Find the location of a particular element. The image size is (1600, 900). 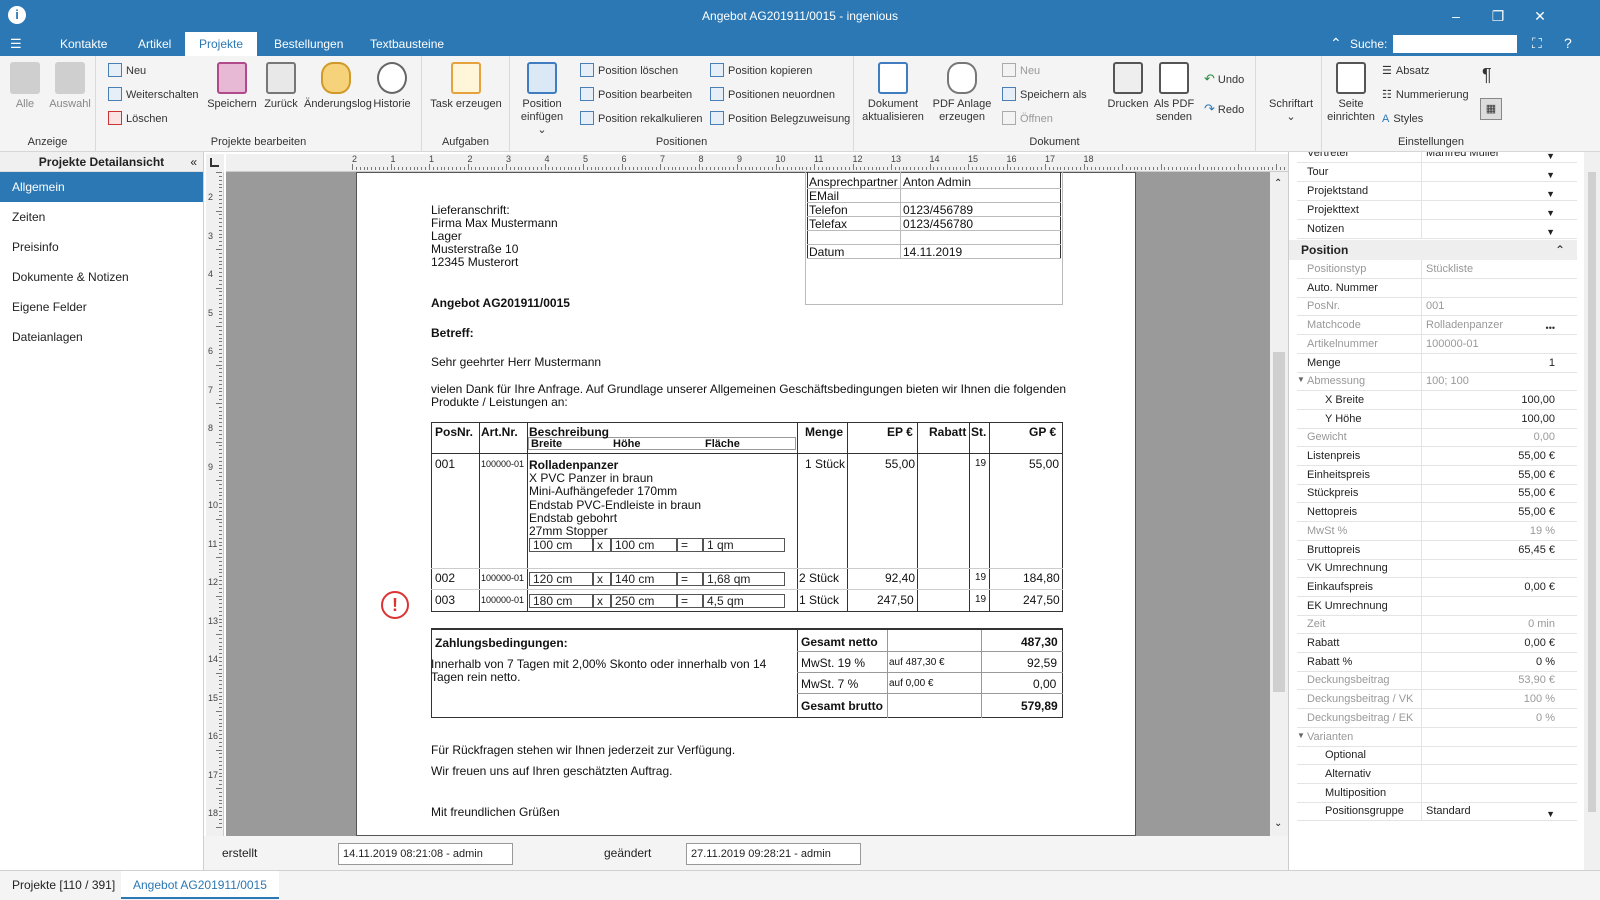

prop-value: Stückliste is located at coordinates (1490, 269).